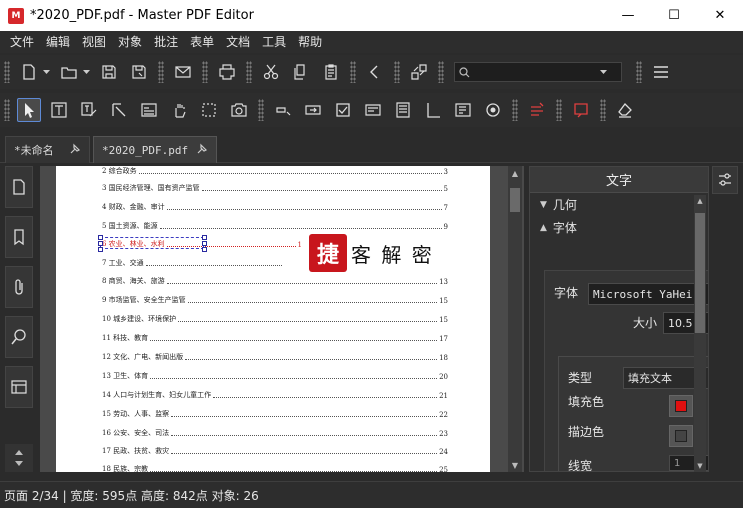  Describe the element at coordinates (619, 204) in the screenshot. I see `geometry-section: ▼ 几何` at that location.